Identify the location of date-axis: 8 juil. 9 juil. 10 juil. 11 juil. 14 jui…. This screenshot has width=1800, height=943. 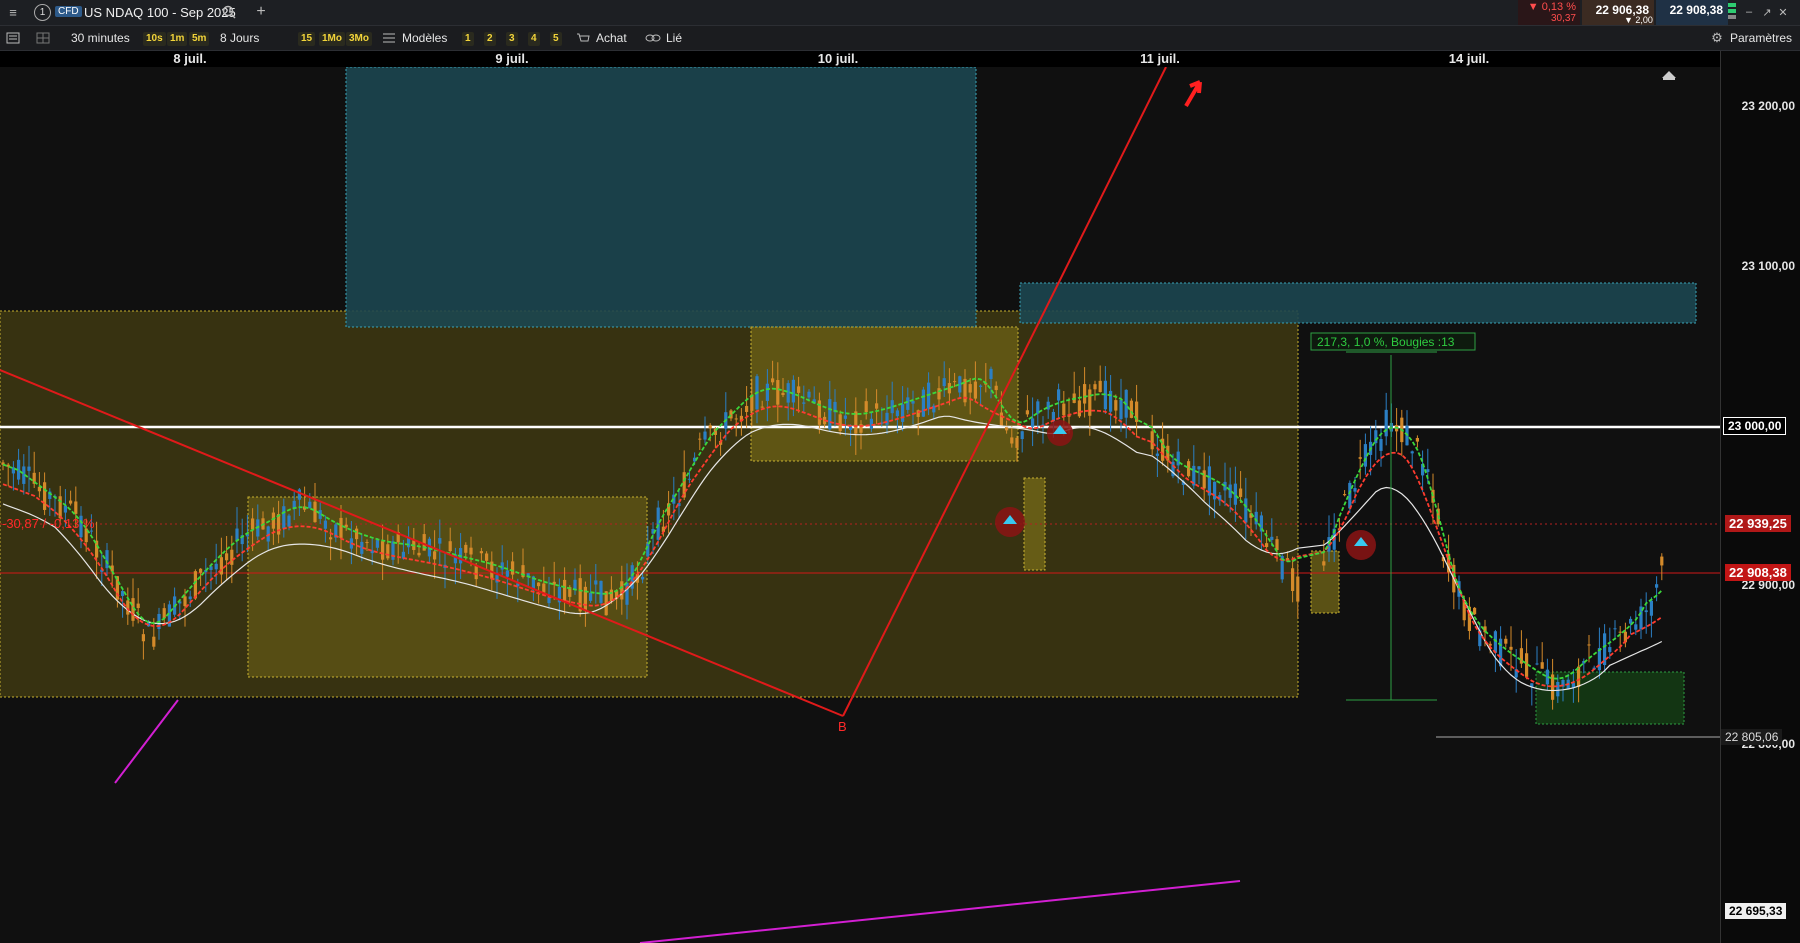
(860, 59).